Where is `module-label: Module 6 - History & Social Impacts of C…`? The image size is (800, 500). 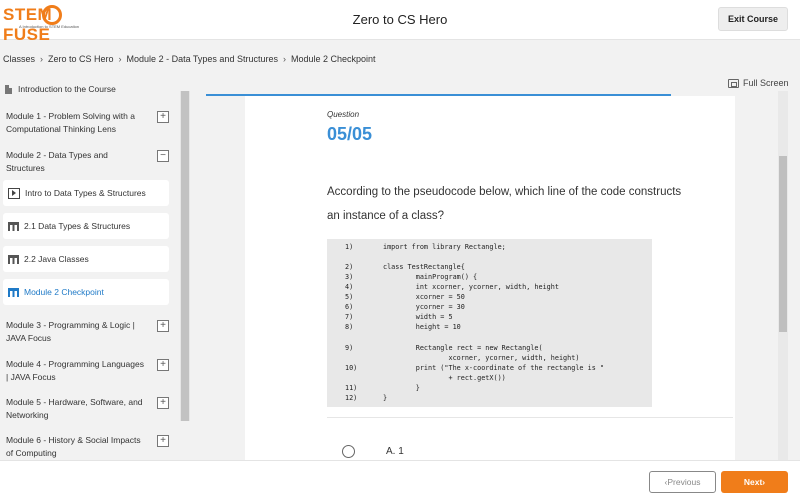
module-label: Module 6 - History & Social Impacts of C… is located at coordinates (73, 446).